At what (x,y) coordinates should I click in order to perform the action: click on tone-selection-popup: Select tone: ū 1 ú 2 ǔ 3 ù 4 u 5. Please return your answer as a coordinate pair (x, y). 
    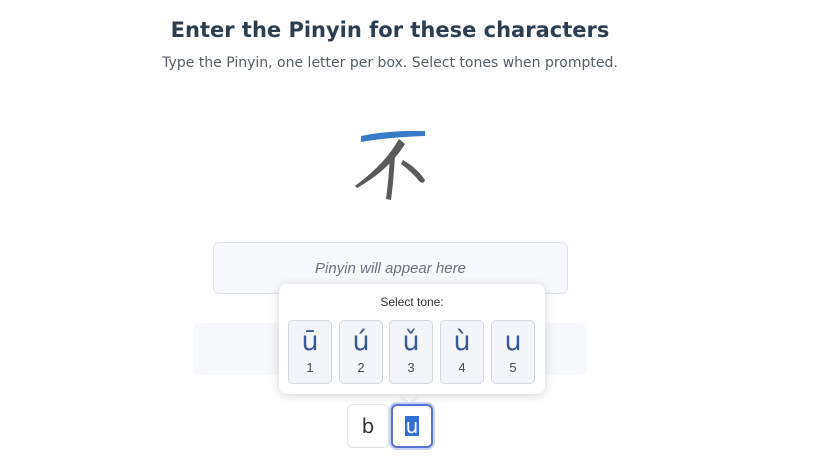
    Looking at the image, I should click on (412, 339).